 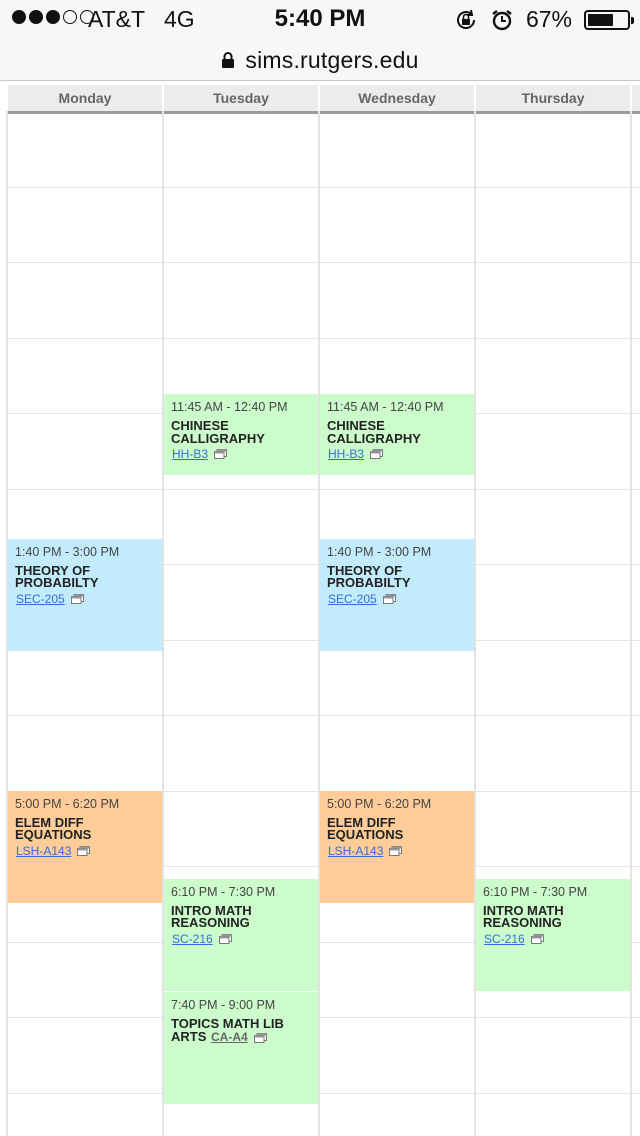 What do you see at coordinates (85, 99) in the screenshot?
I see `day-header-monday: Monday` at bounding box center [85, 99].